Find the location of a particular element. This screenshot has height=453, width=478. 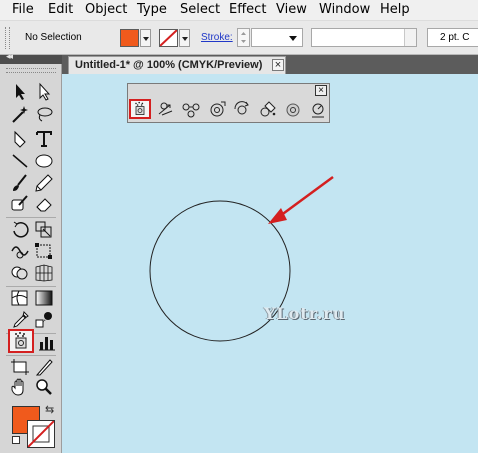

hand-tool is located at coordinates (20, 387).